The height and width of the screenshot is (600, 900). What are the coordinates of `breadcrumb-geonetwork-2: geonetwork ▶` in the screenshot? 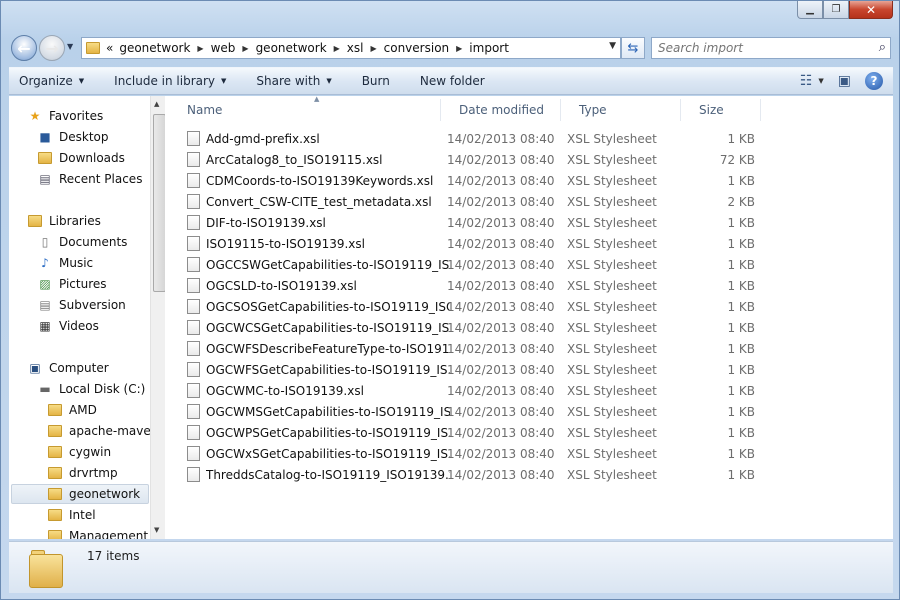 It's located at (301, 48).